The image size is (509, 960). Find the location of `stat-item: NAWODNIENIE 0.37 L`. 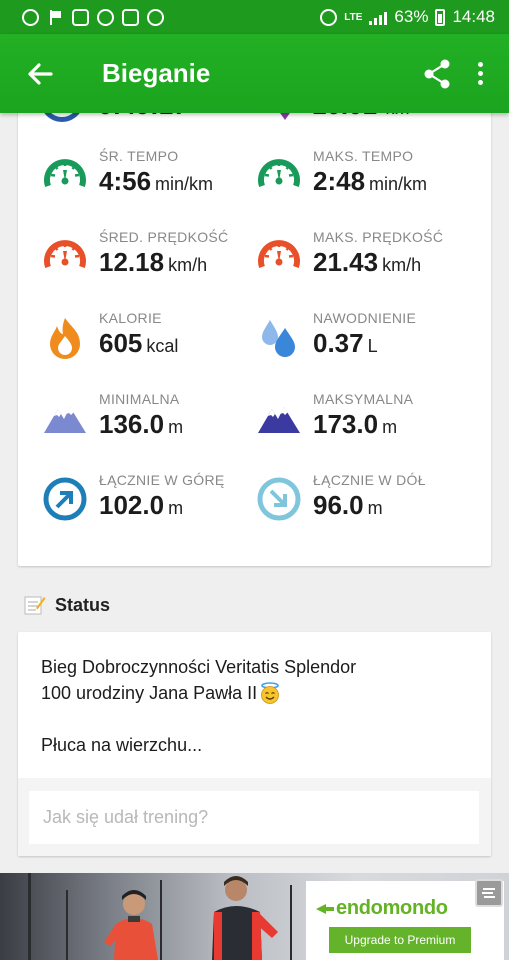

stat-item: NAWODNIENIE 0.37 L is located at coordinates (361, 339).